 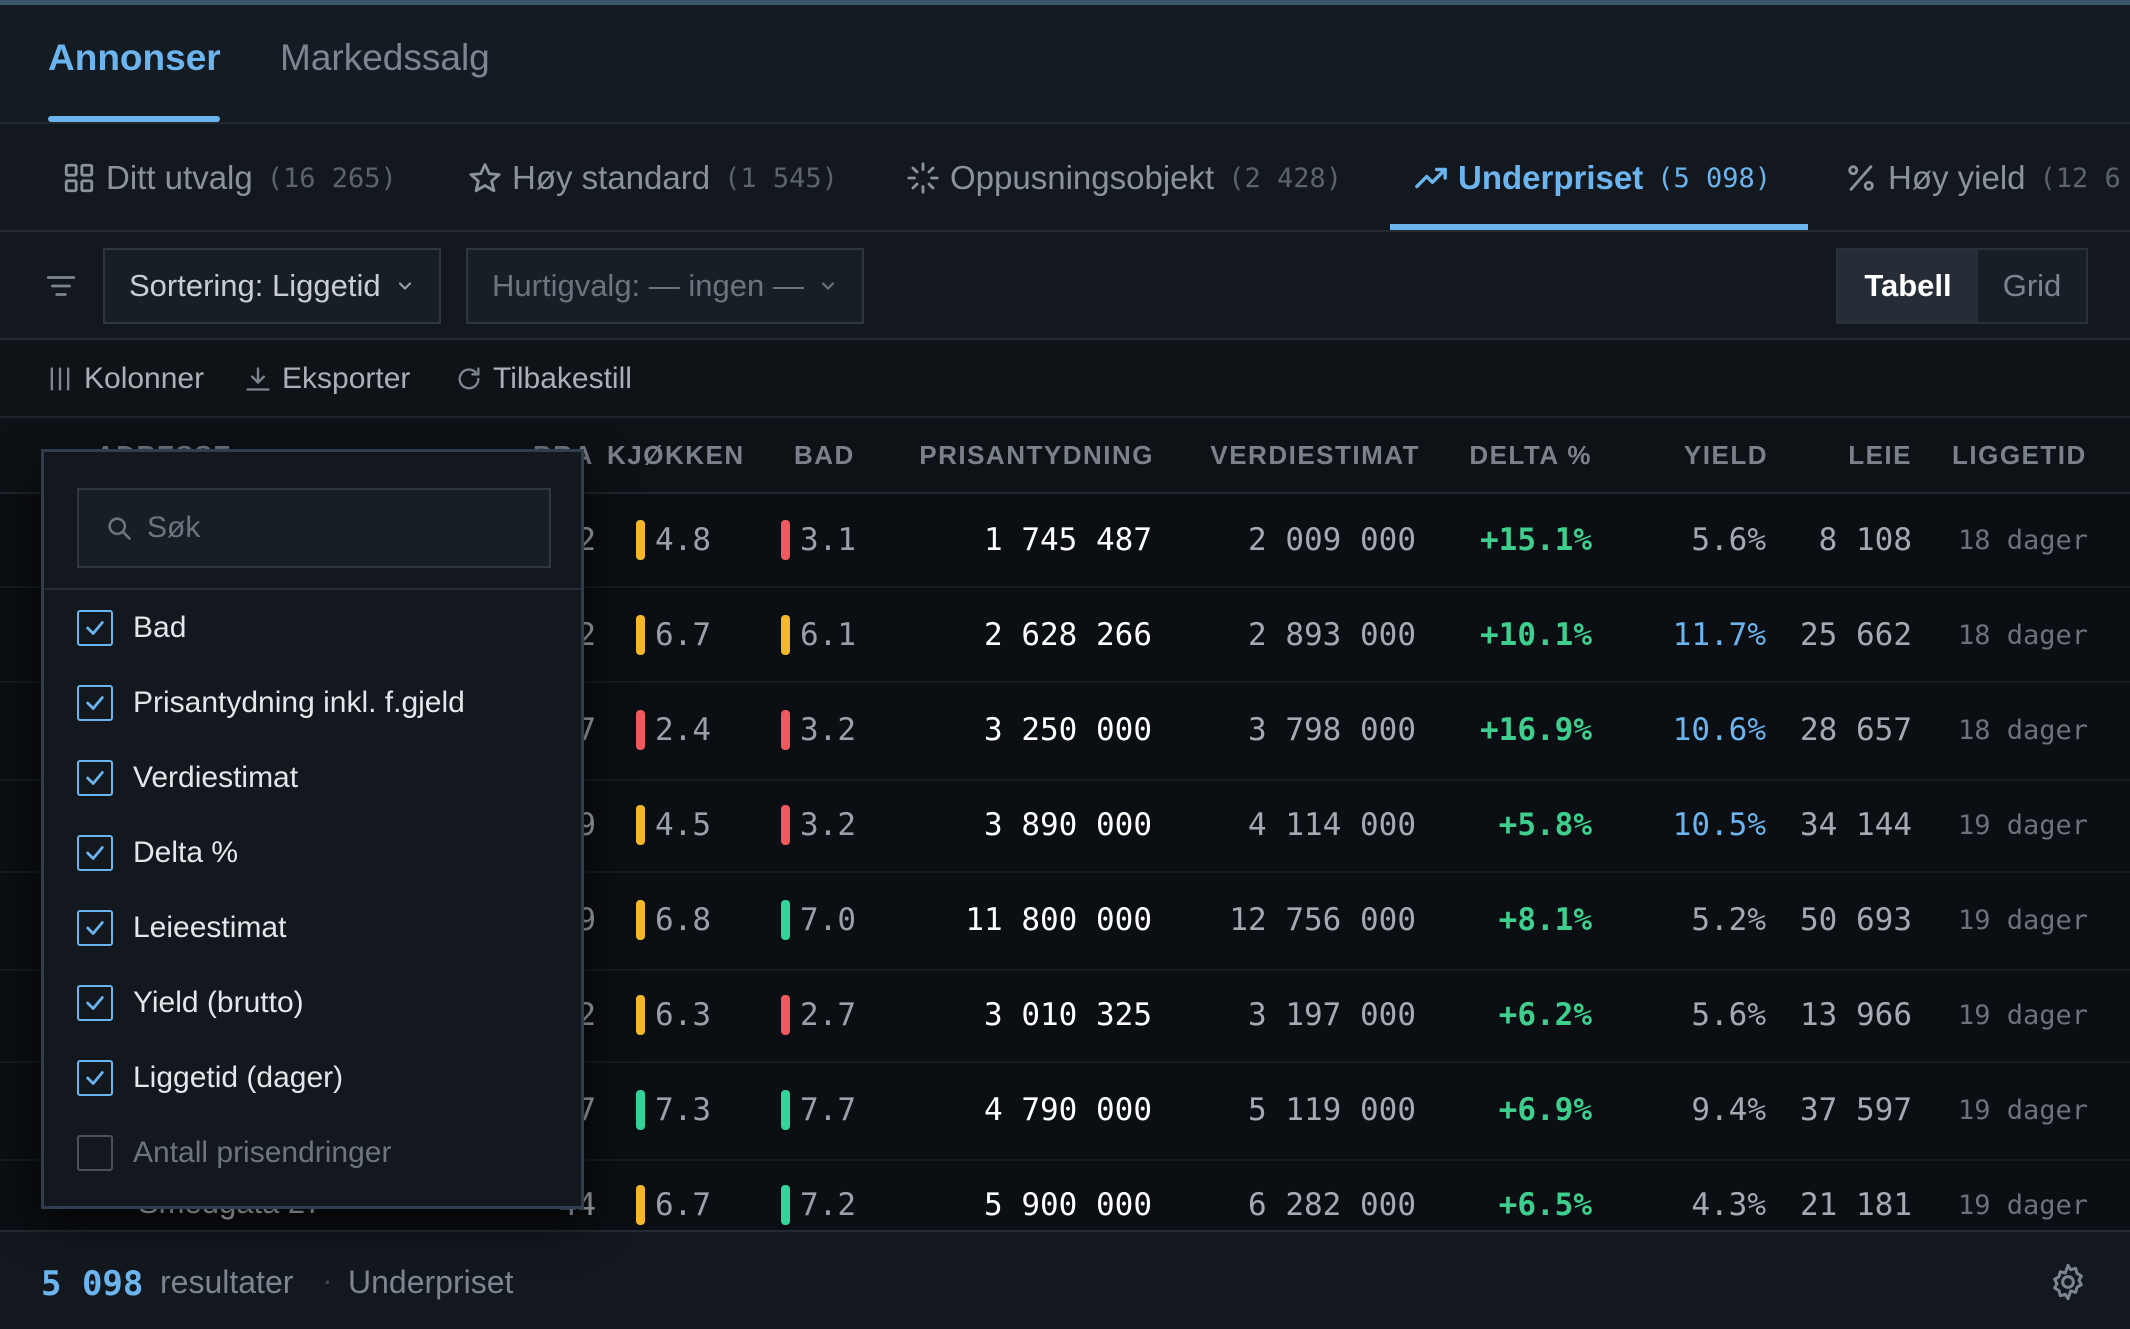 What do you see at coordinates (824, 455) in the screenshot?
I see `col-header-bath: BAD` at bounding box center [824, 455].